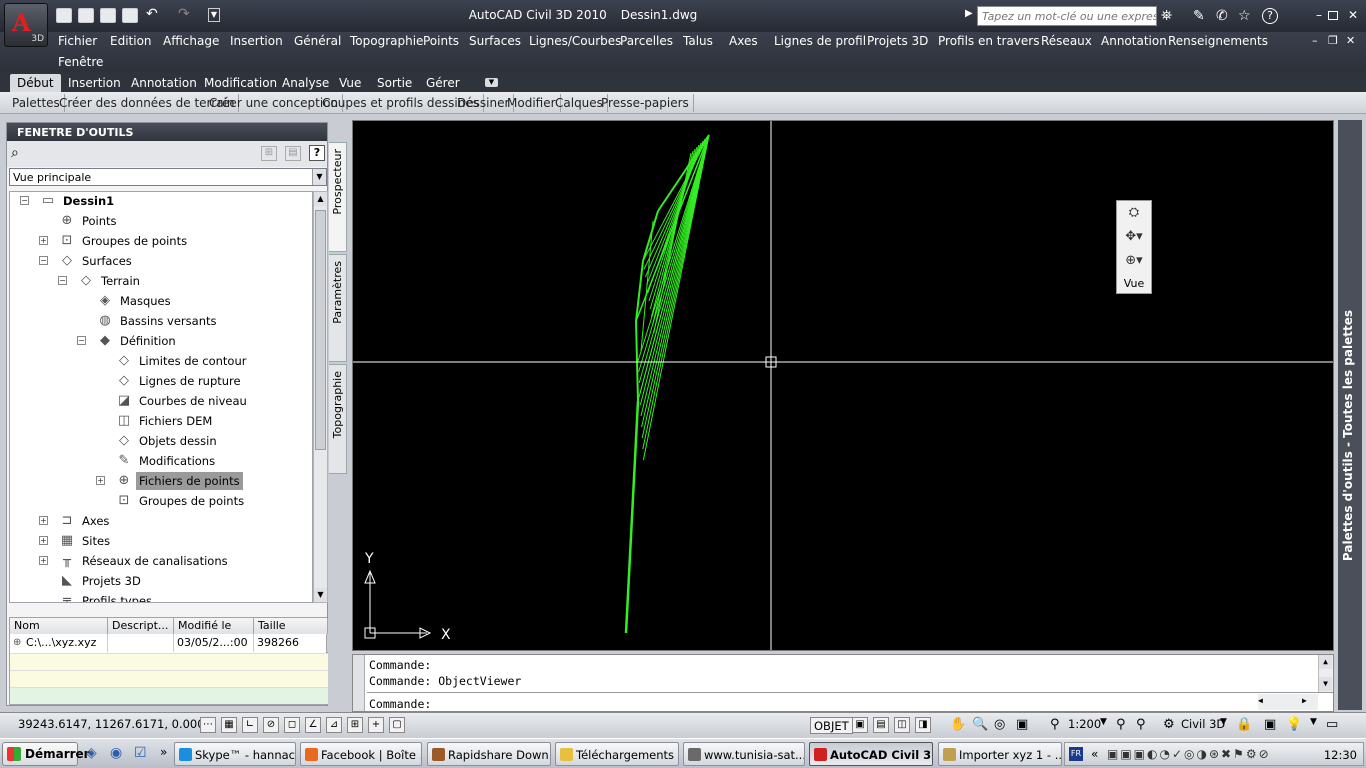 The height and width of the screenshot is (768, 1366). Describe the element at coordinates (161, 301) in the screenshot. I see `tree-node: ◈ Masques` at that location.